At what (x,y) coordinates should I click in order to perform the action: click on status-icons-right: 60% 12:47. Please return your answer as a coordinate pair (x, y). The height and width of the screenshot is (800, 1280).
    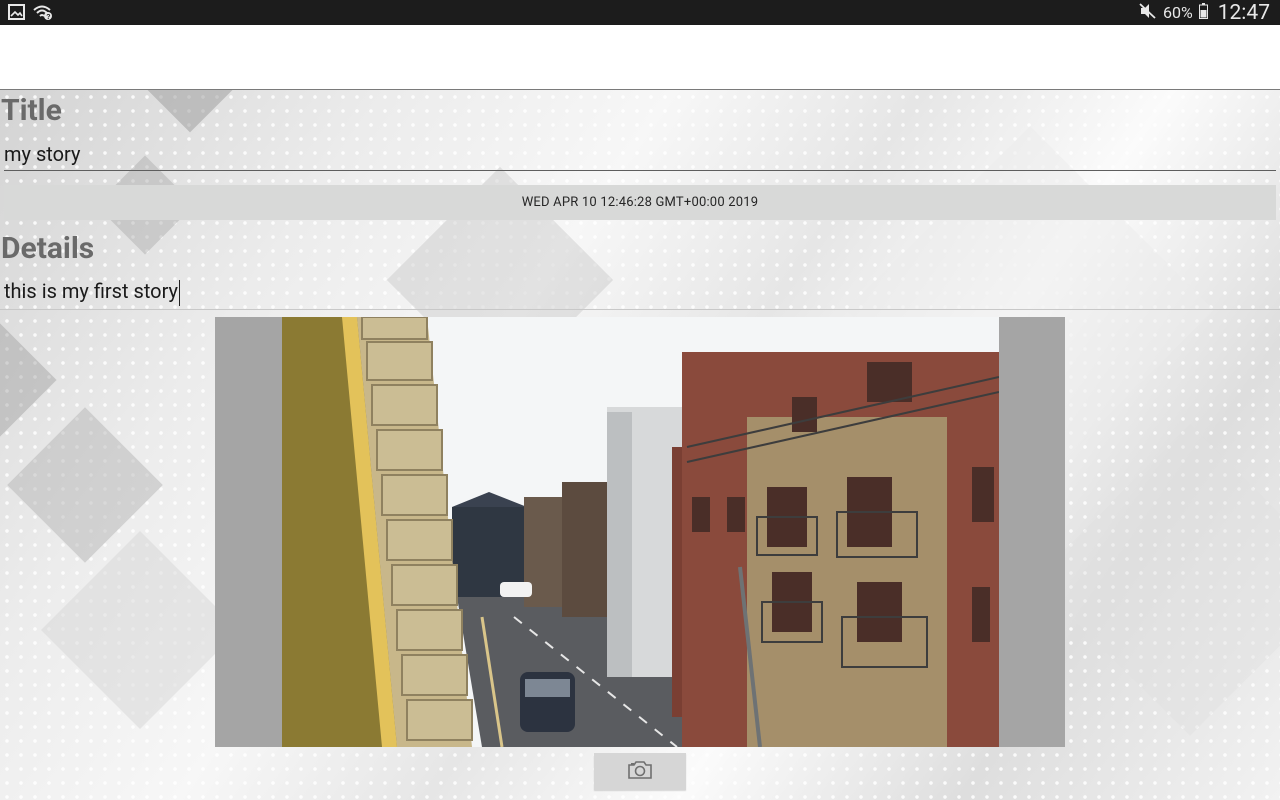
    Looking at the image, I should click on (1204, 12).